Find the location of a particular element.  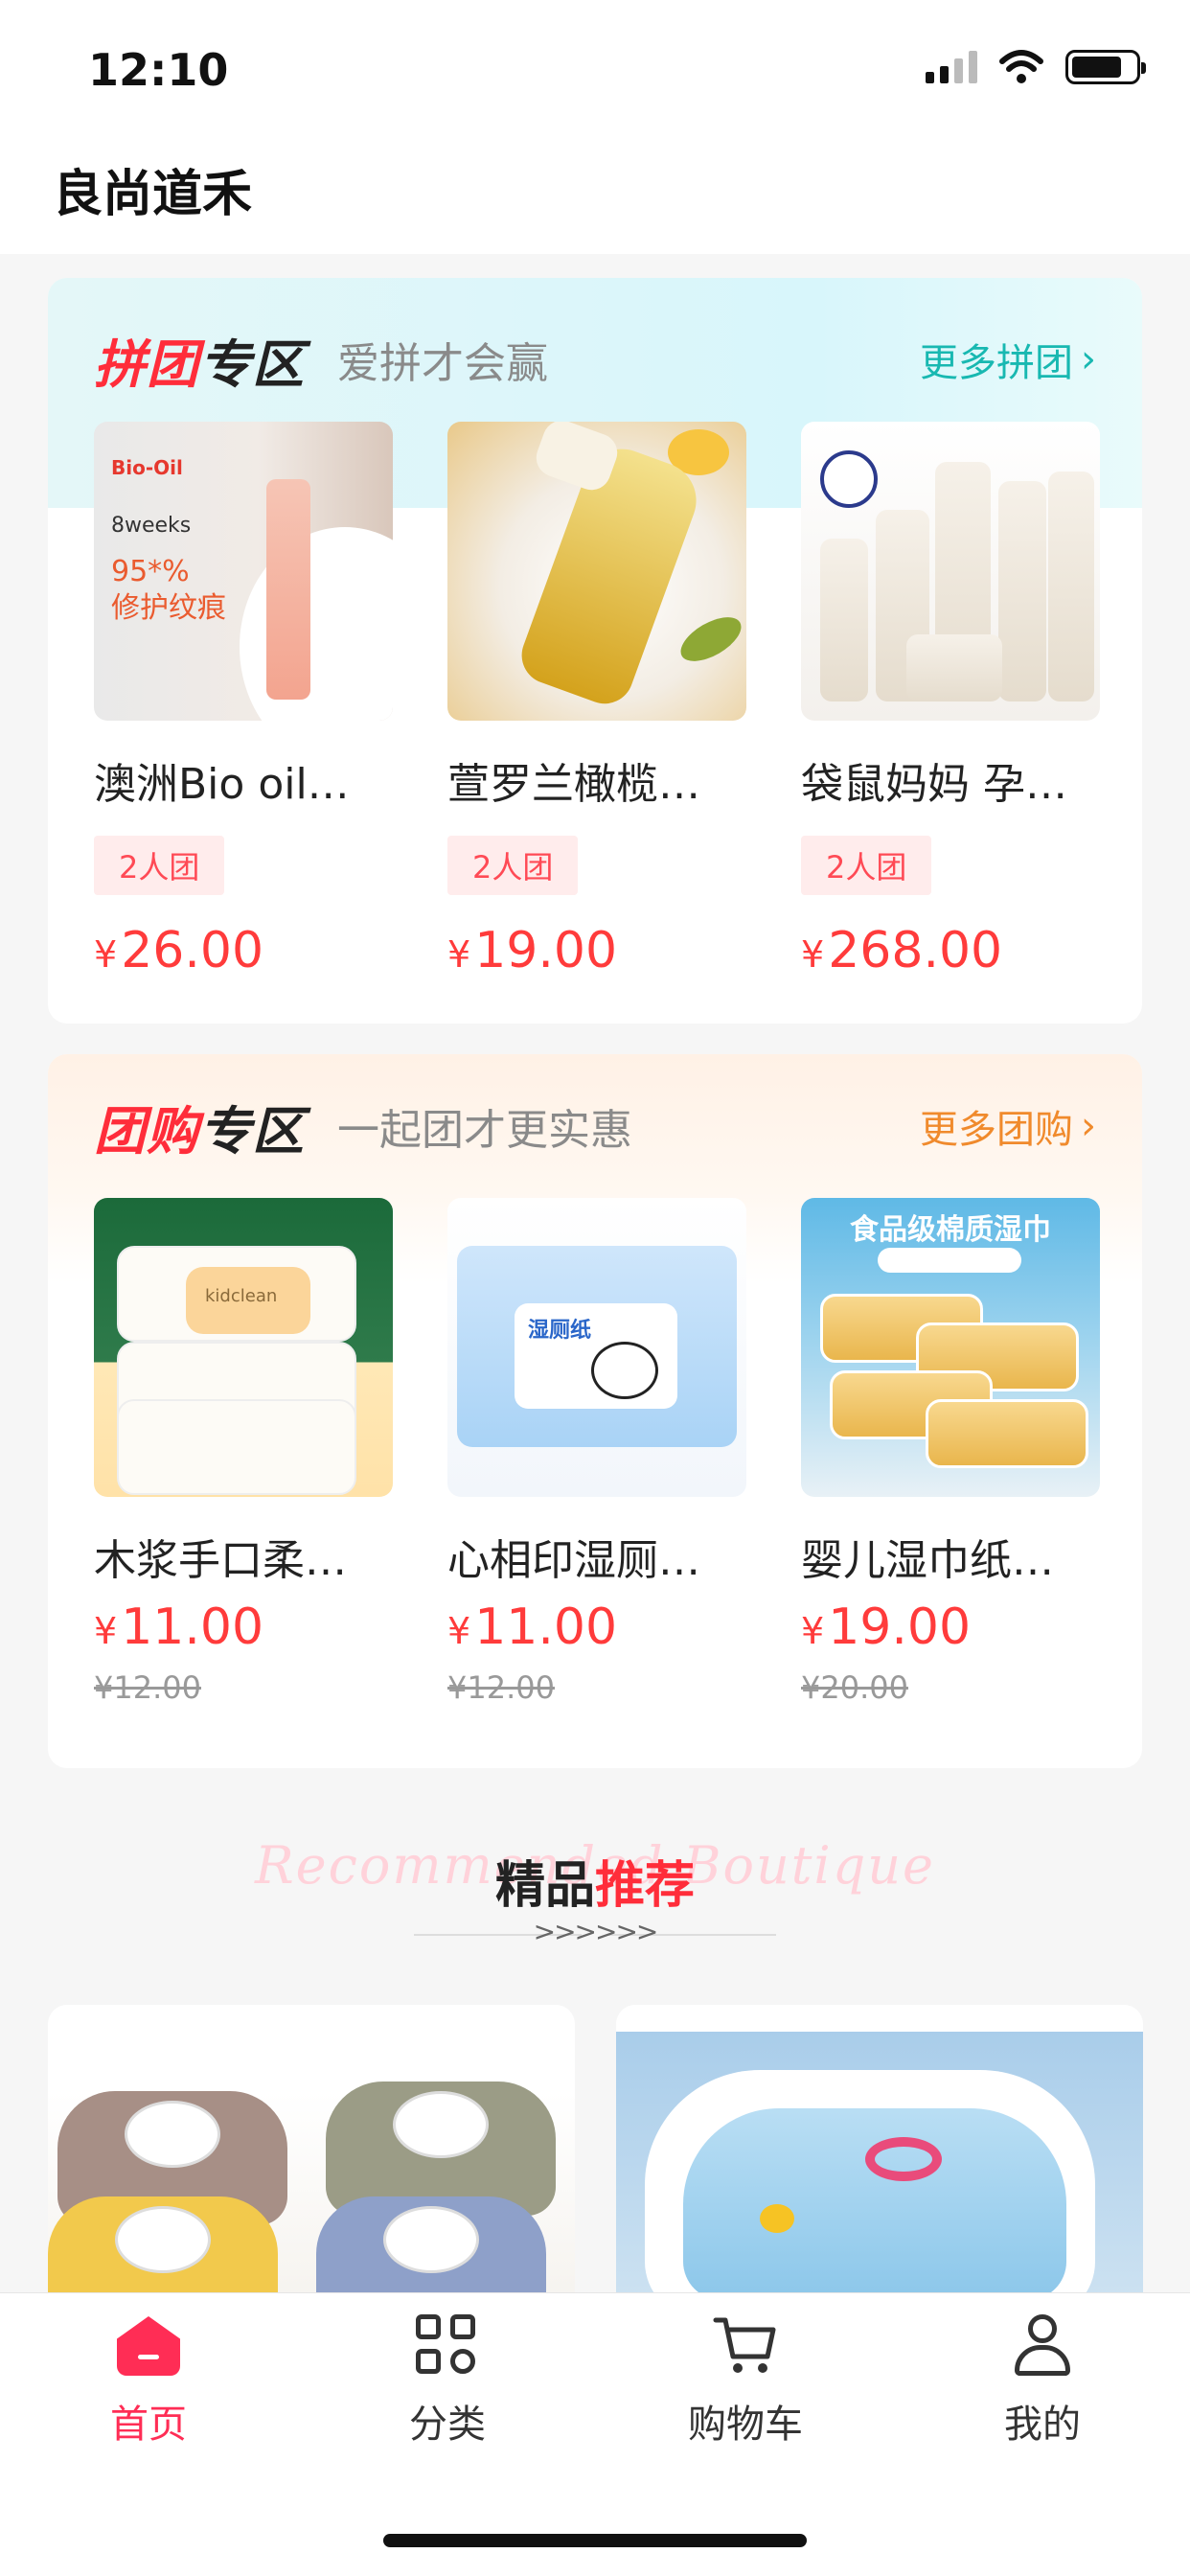

tuangou-subtitle: 一起团才更实惠 is located at coordinates (484, 1130).